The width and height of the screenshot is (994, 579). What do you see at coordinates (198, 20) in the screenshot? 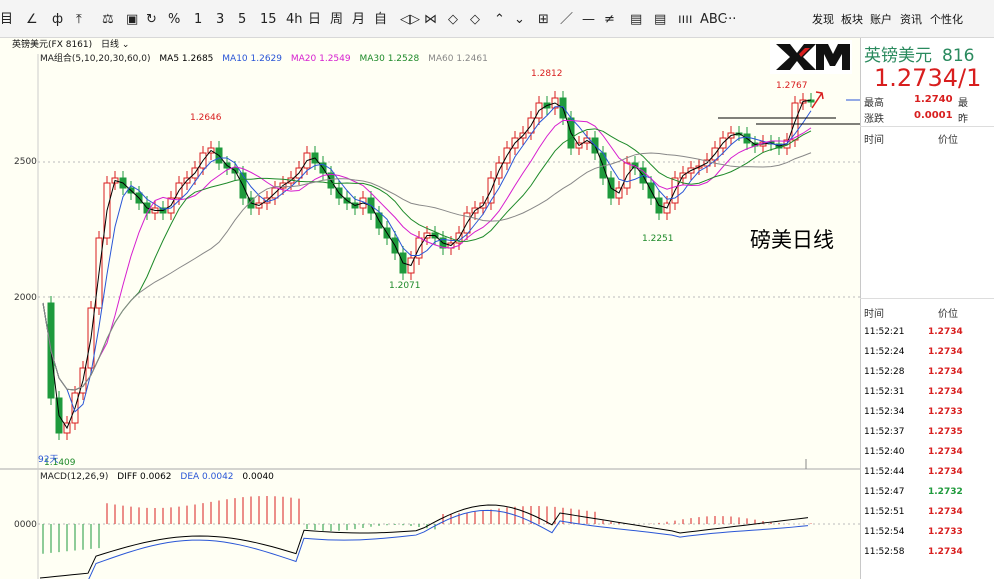
I see `toolbar-tool-8: 1` at bounding box center [198, 20].